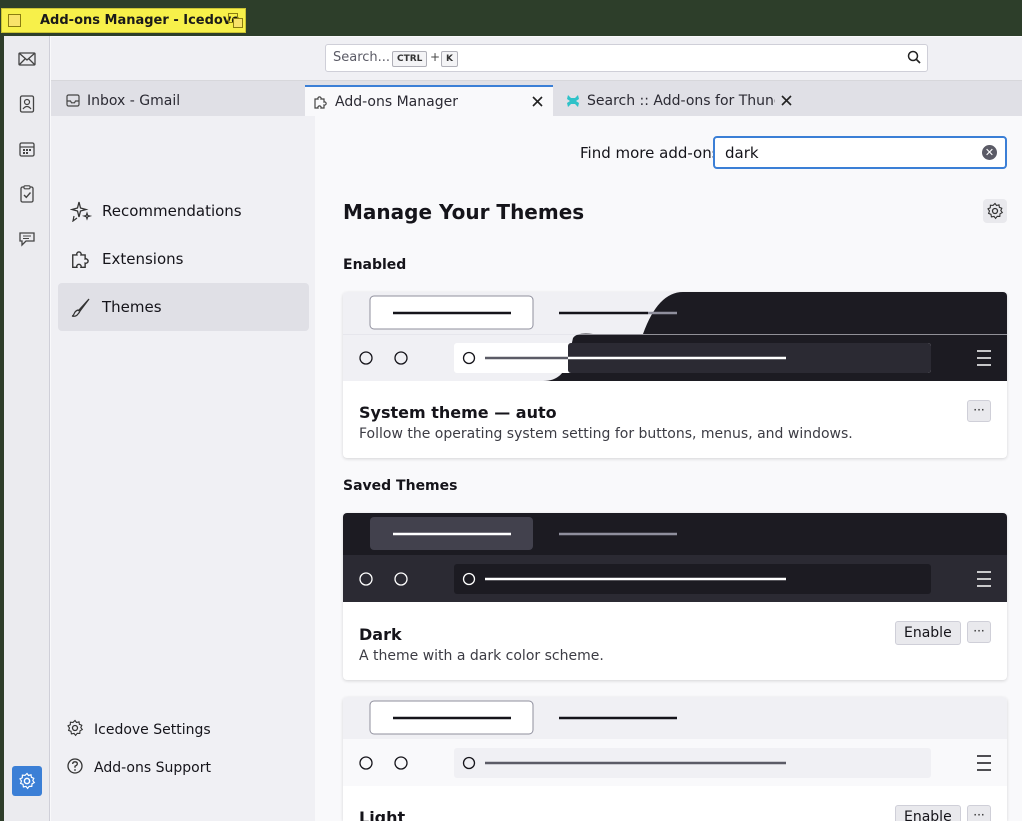 The height and width of the screenshot is (821, 1022). Describe the element at coordinates (435, 57) in the screenshot. I see `shortcut-plus: +` at that location.